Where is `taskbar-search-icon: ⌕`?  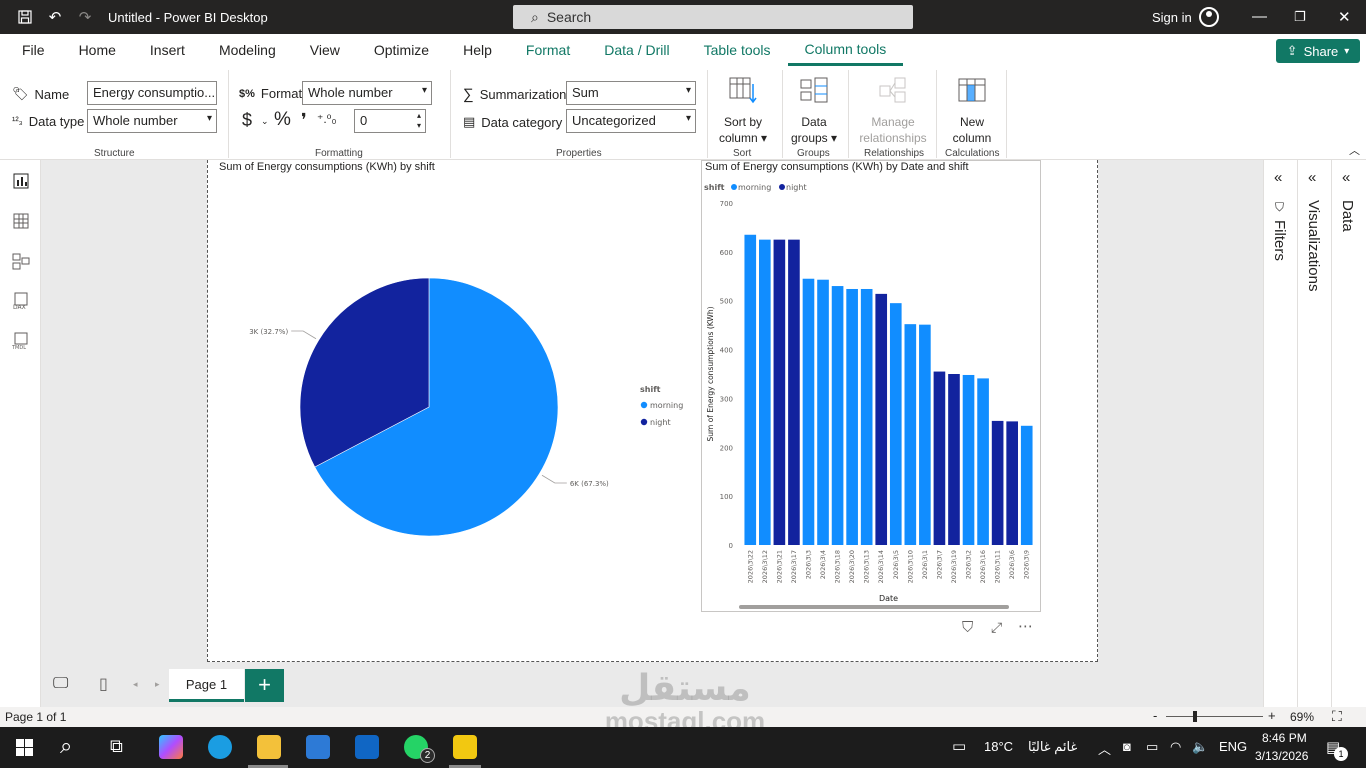
taskbar-search-icon: ⌕ is located at coordinates (66, 746).